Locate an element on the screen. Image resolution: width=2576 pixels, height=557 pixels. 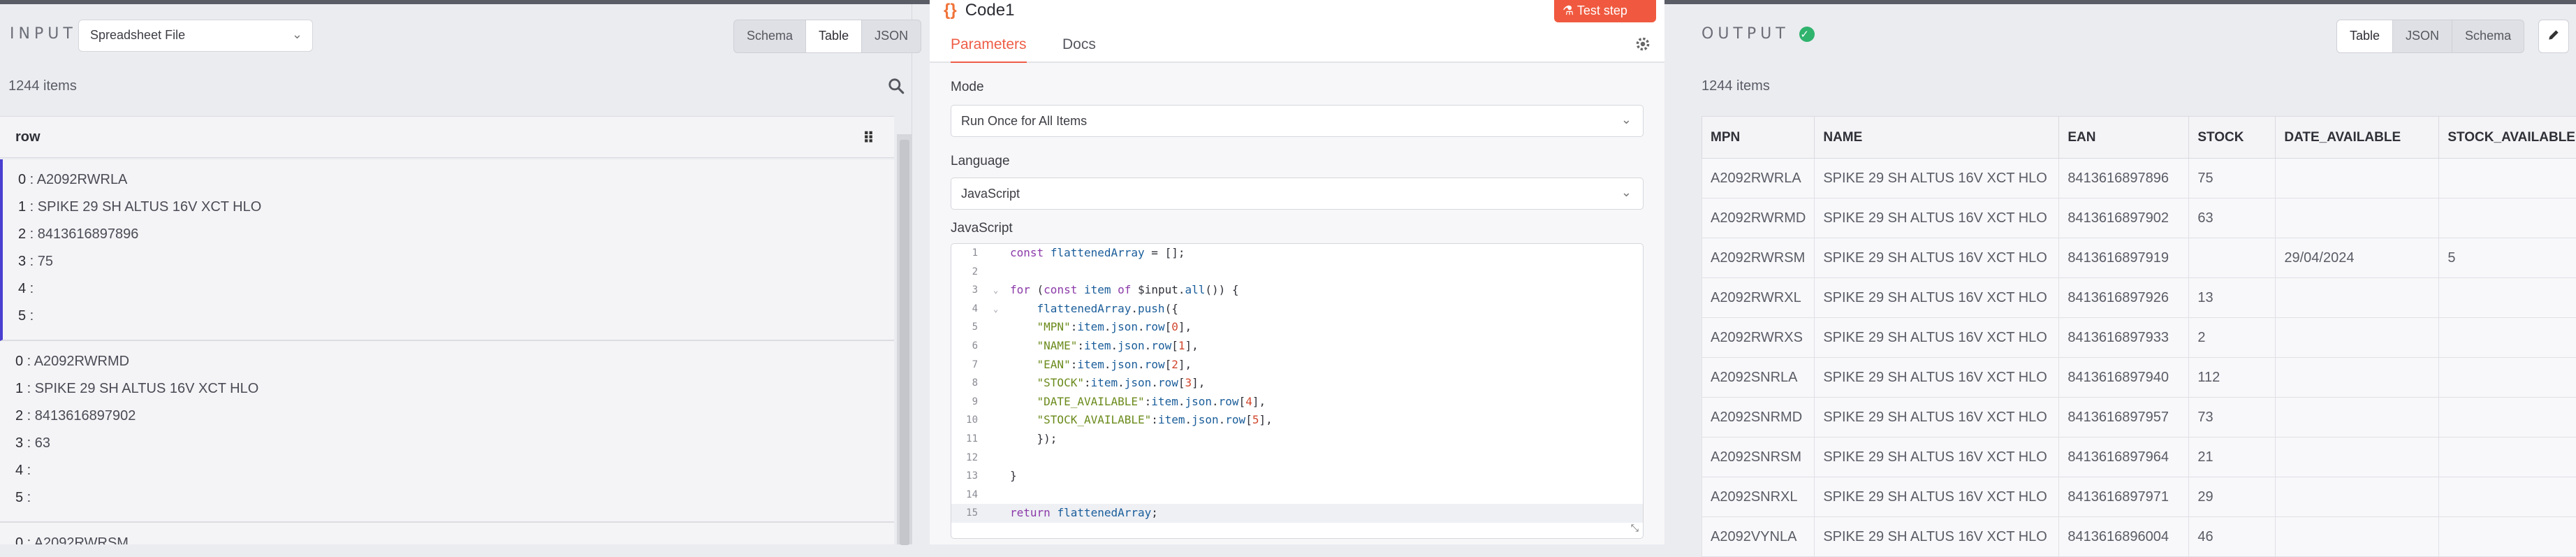
code-line: 12 is located at coordinates (1297, 459).